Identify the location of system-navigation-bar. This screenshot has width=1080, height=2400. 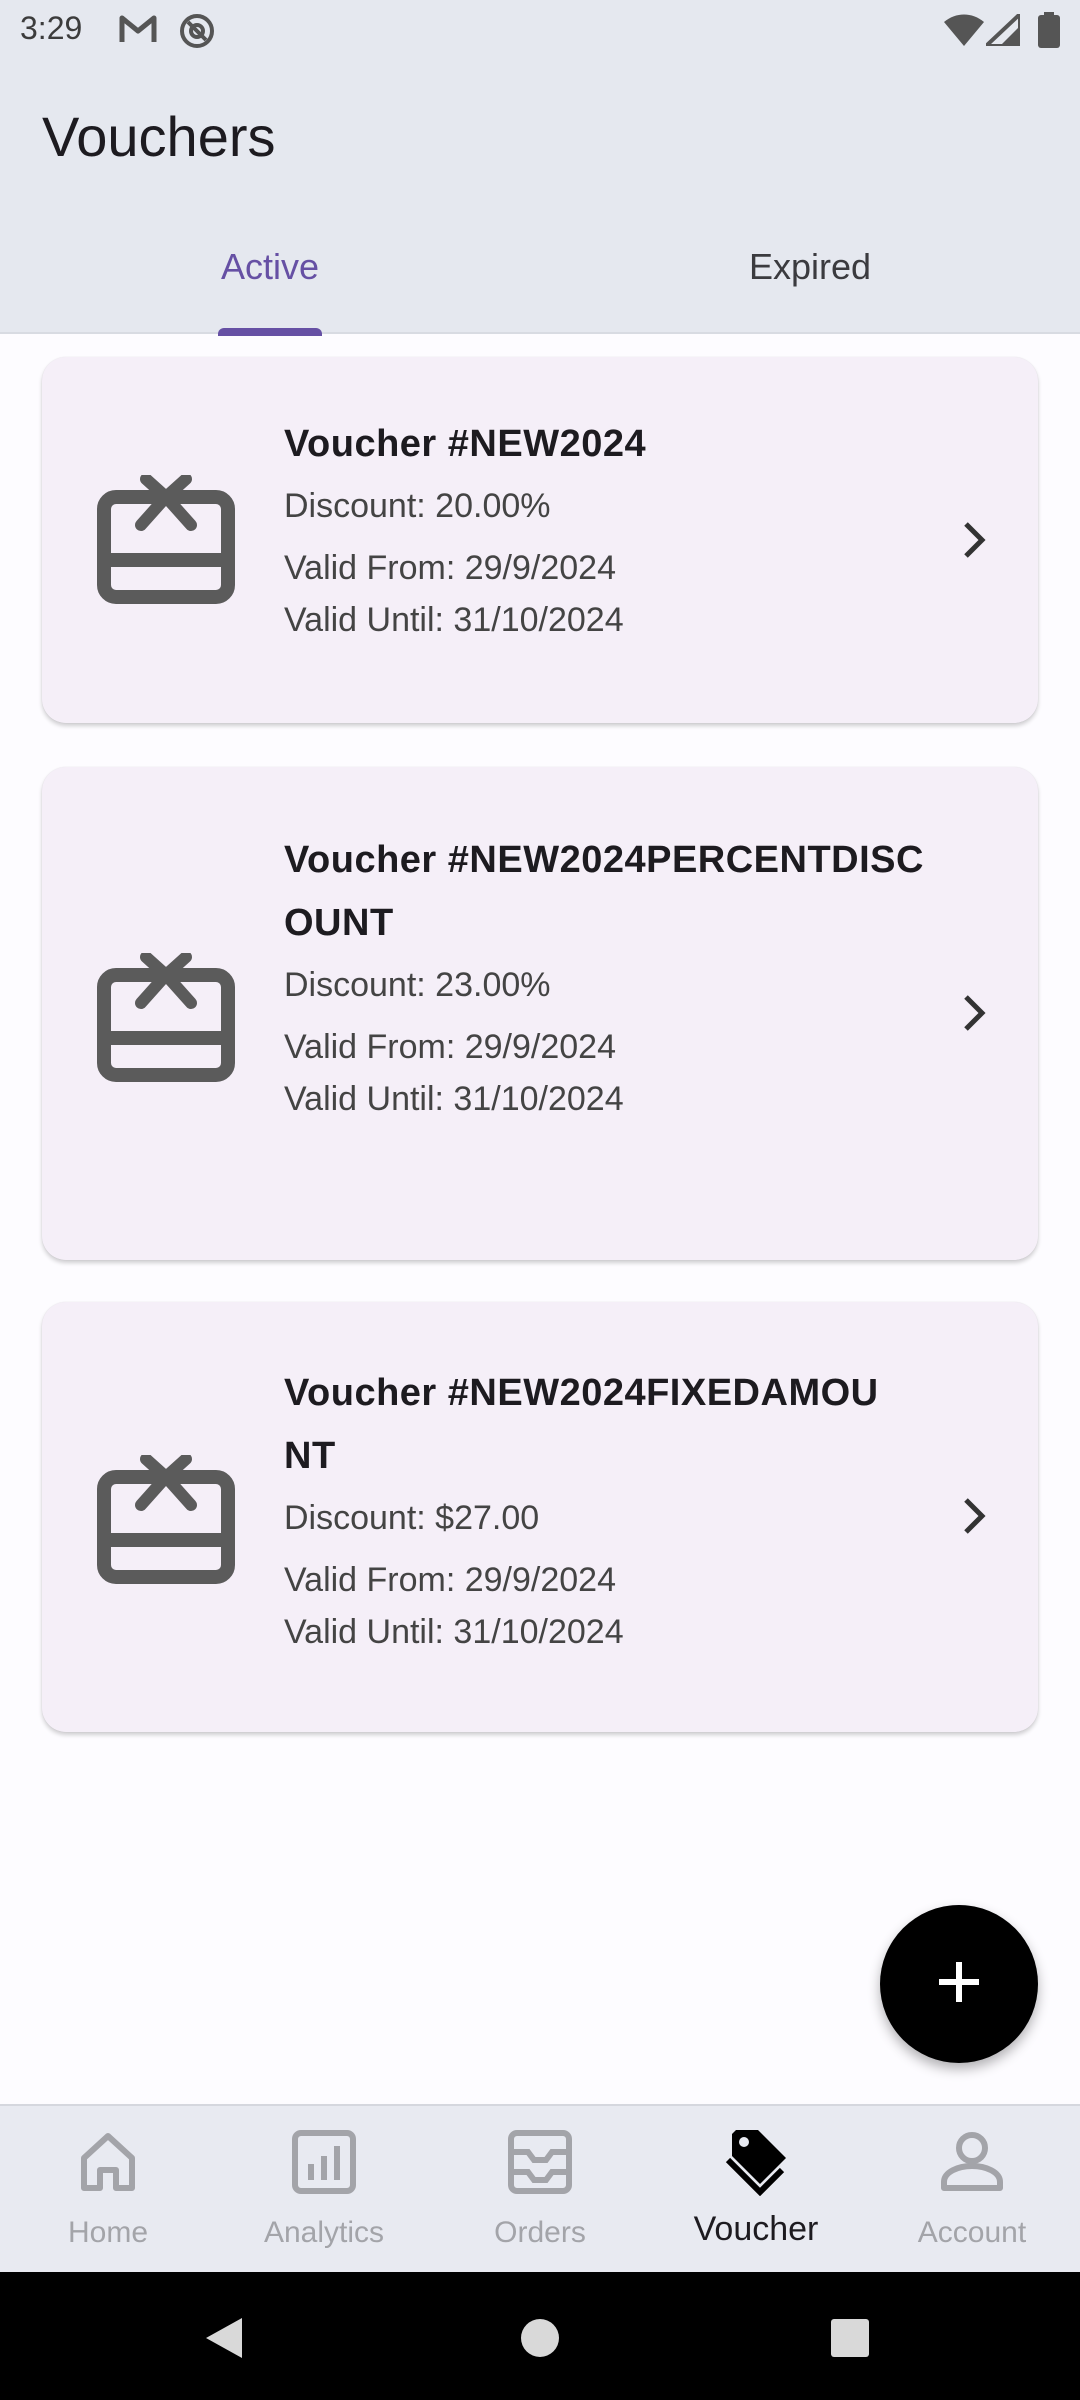
(540, 2336).